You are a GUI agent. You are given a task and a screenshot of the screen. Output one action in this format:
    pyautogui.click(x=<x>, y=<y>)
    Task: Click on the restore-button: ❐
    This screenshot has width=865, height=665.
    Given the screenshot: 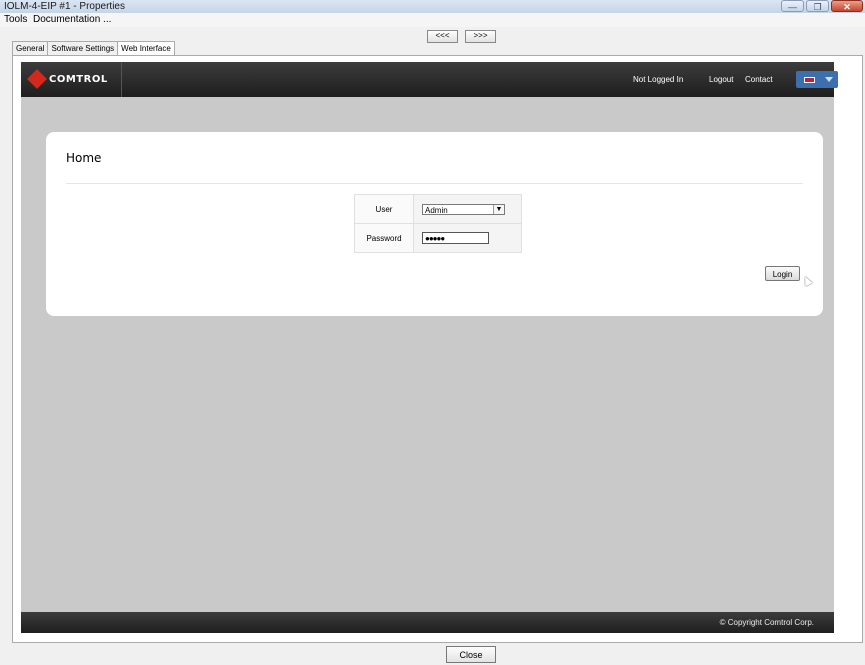 What is the action you would take?
    pyautogui.click(x=817, y=6)
    